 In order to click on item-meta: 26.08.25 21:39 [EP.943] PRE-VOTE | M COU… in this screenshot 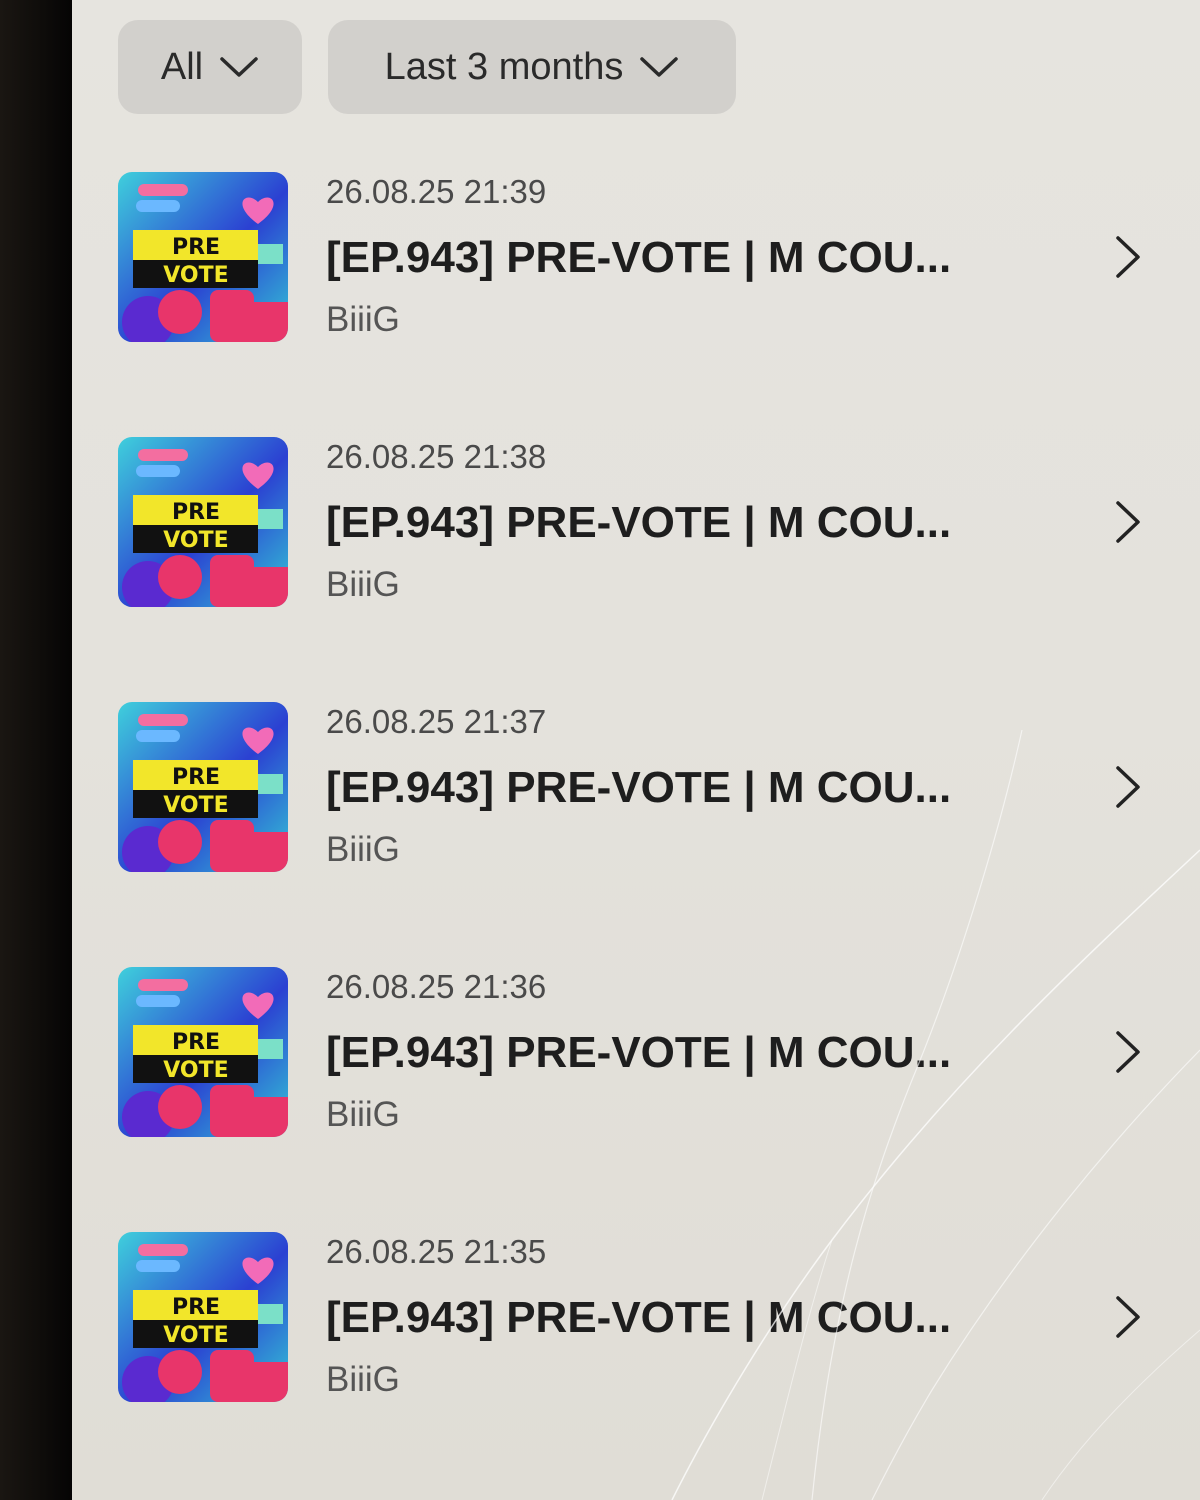, I will do `click(676, 257)`.